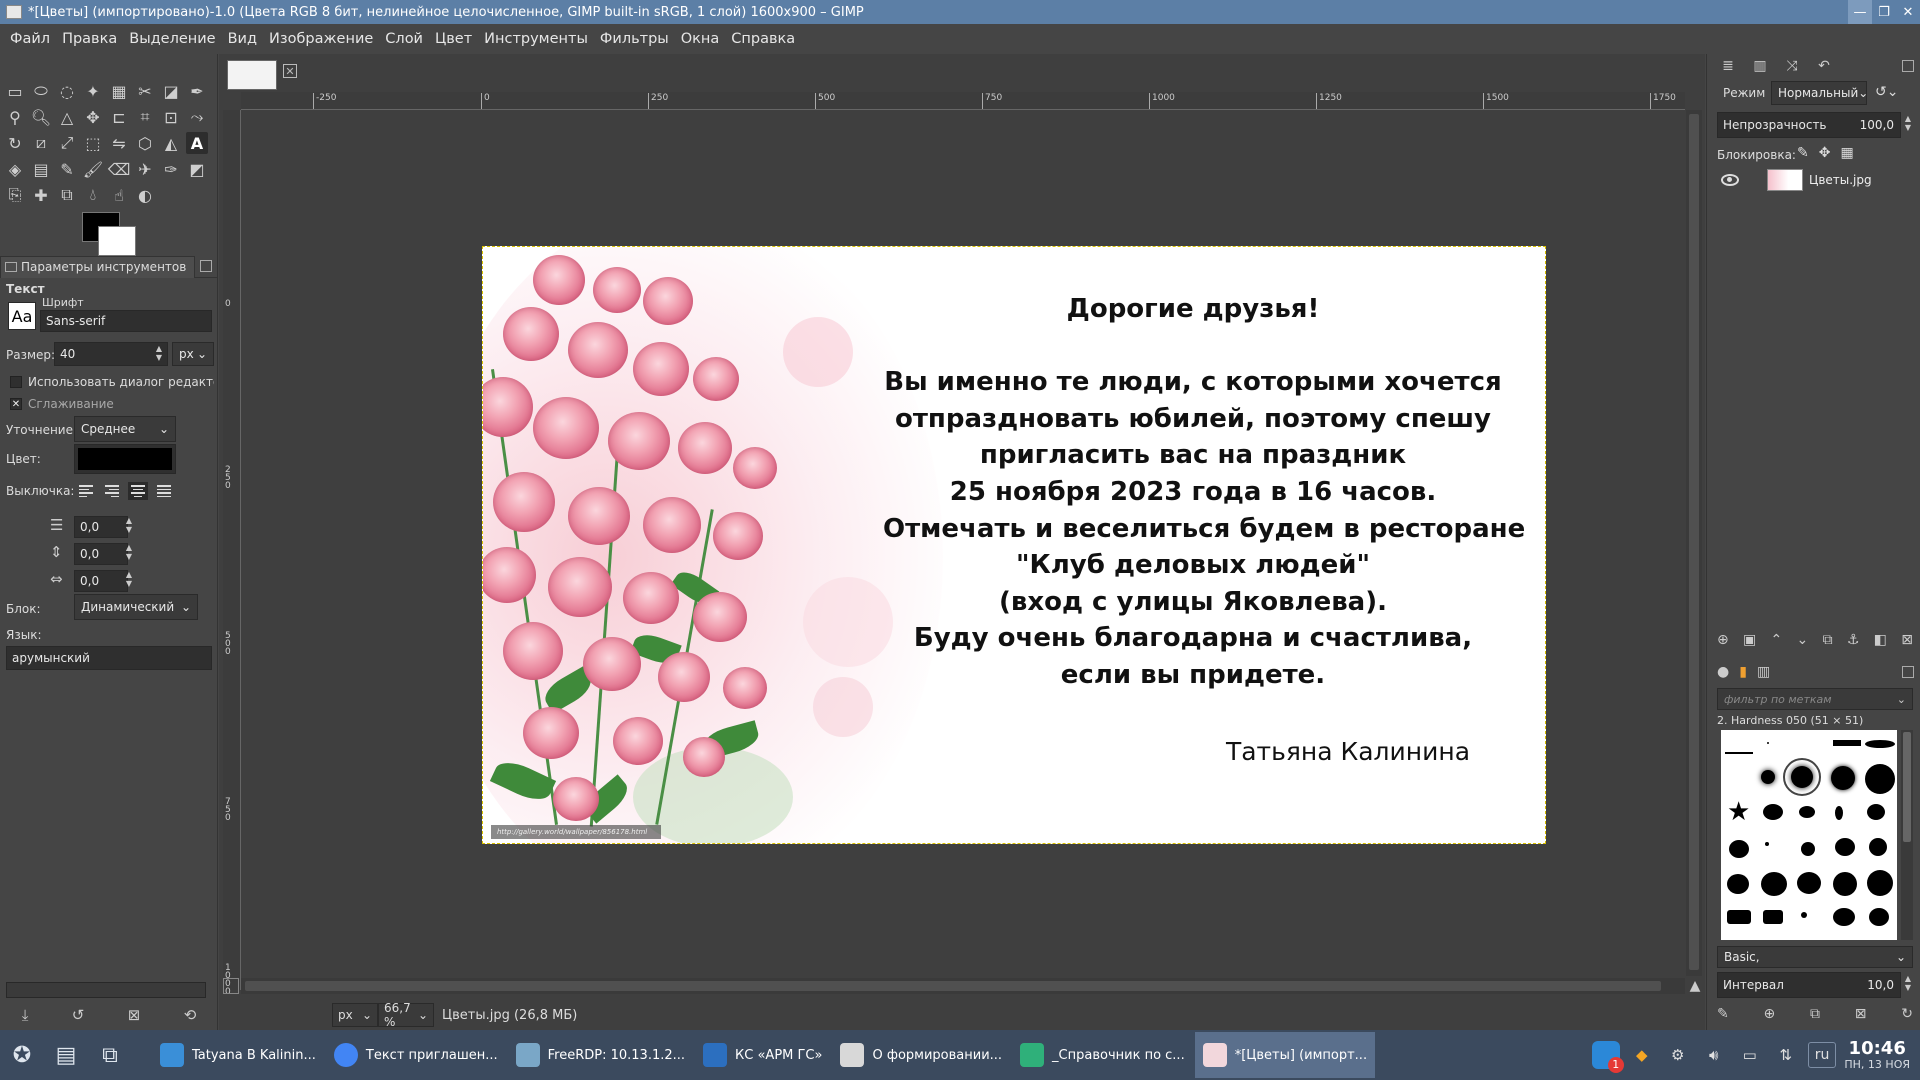 The width and height of the screenshot is (1920, 1080). I want to click on size-input: 40, so click(111, 354).